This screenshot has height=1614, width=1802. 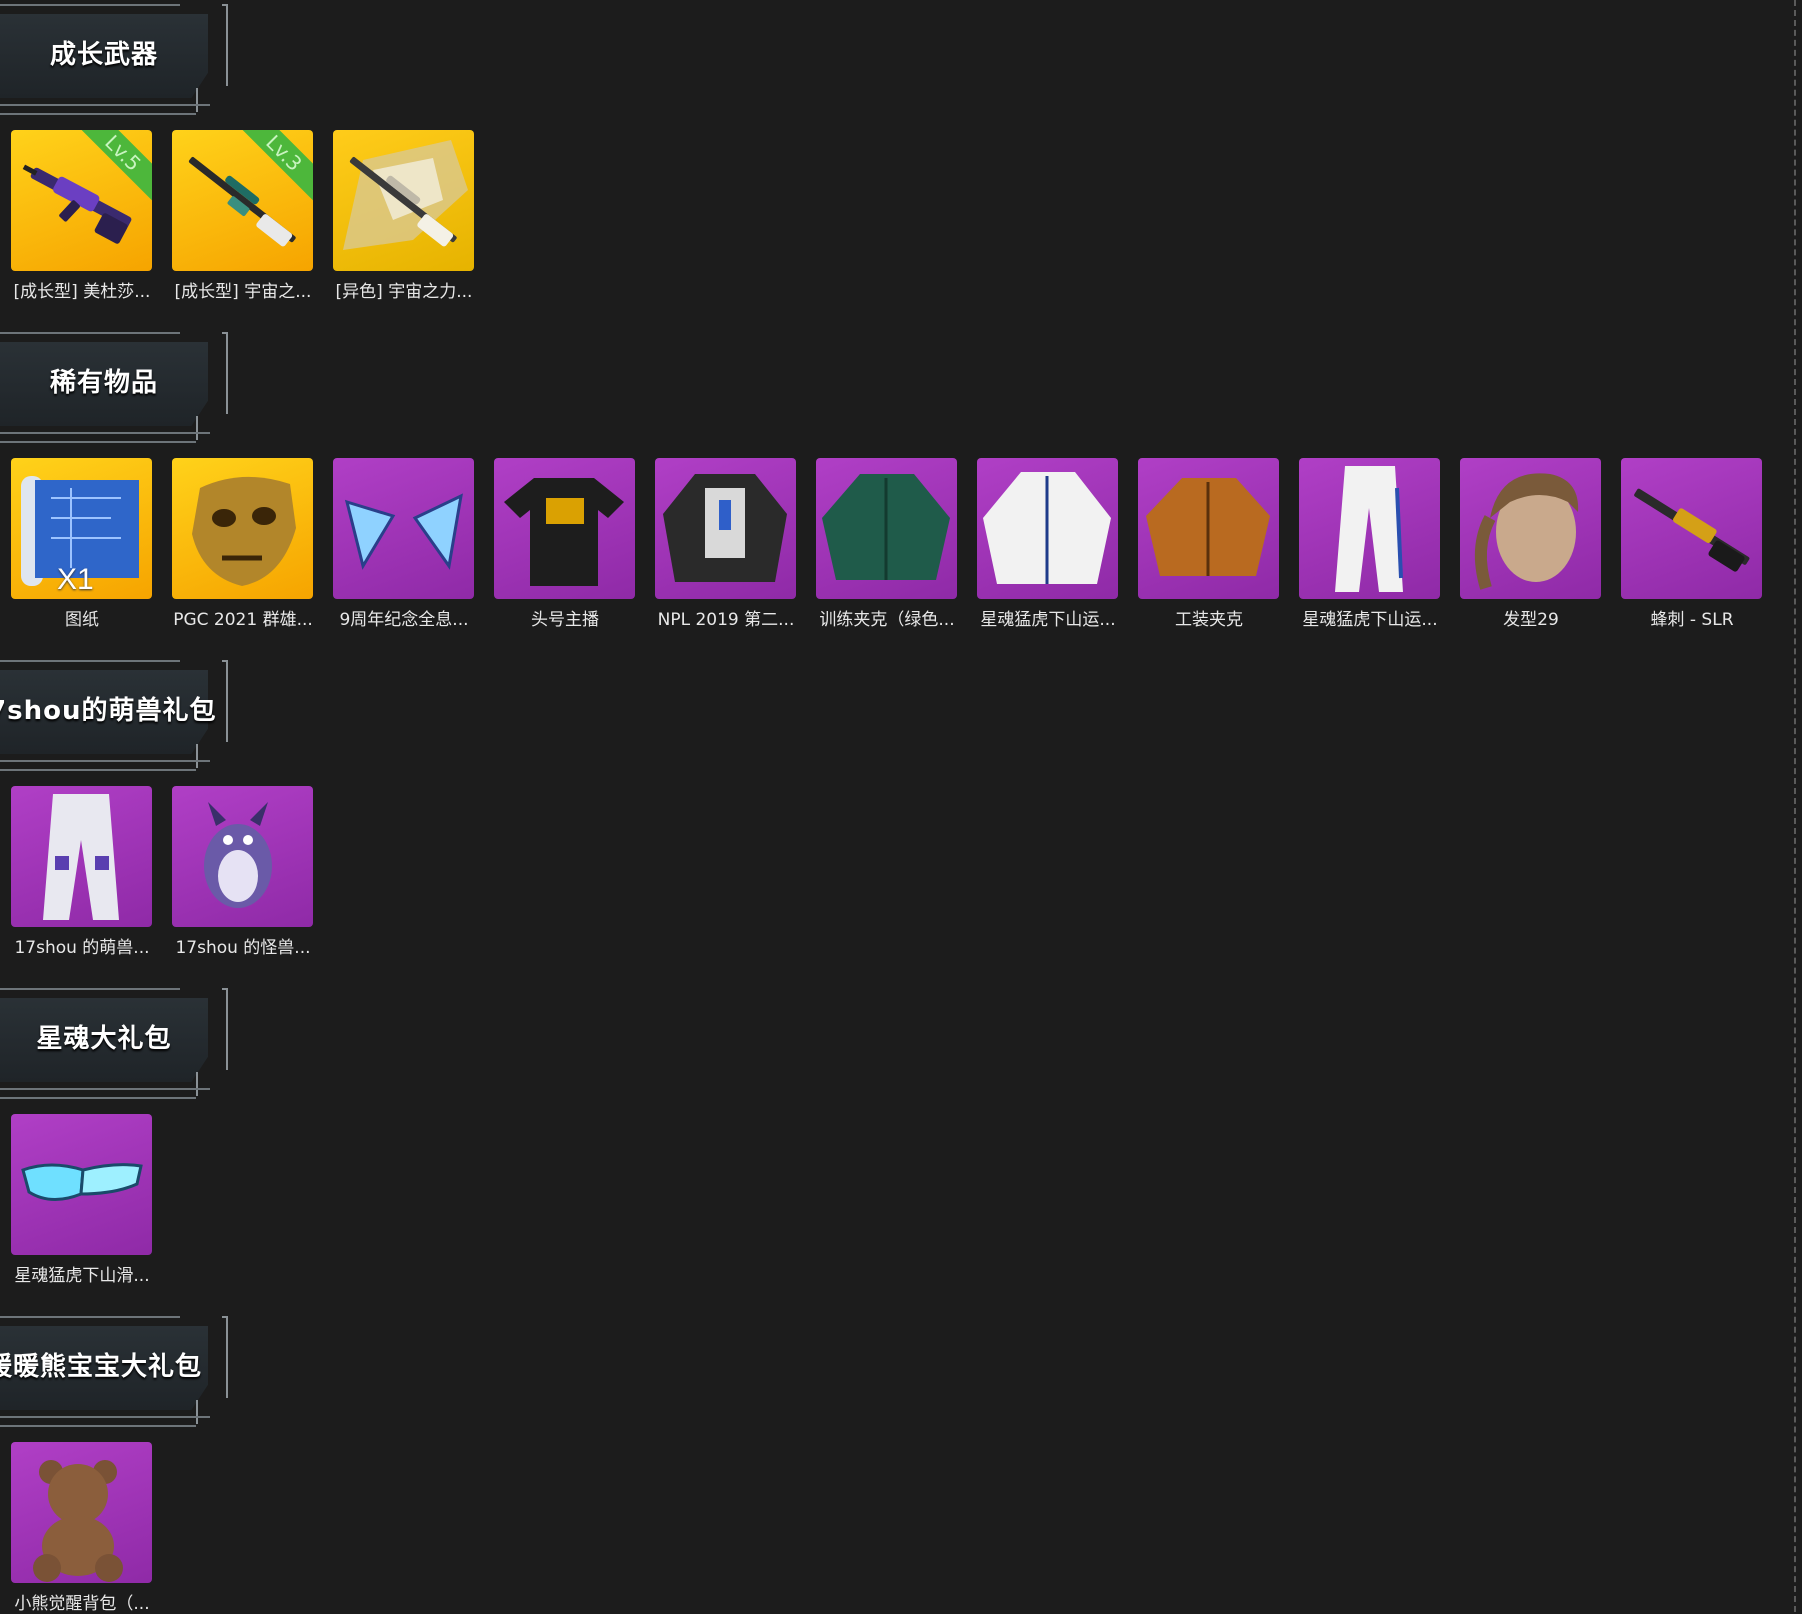 I want to click on section-title: 暖暖熊宝宝大礼包, so click(x=101, y=1367).